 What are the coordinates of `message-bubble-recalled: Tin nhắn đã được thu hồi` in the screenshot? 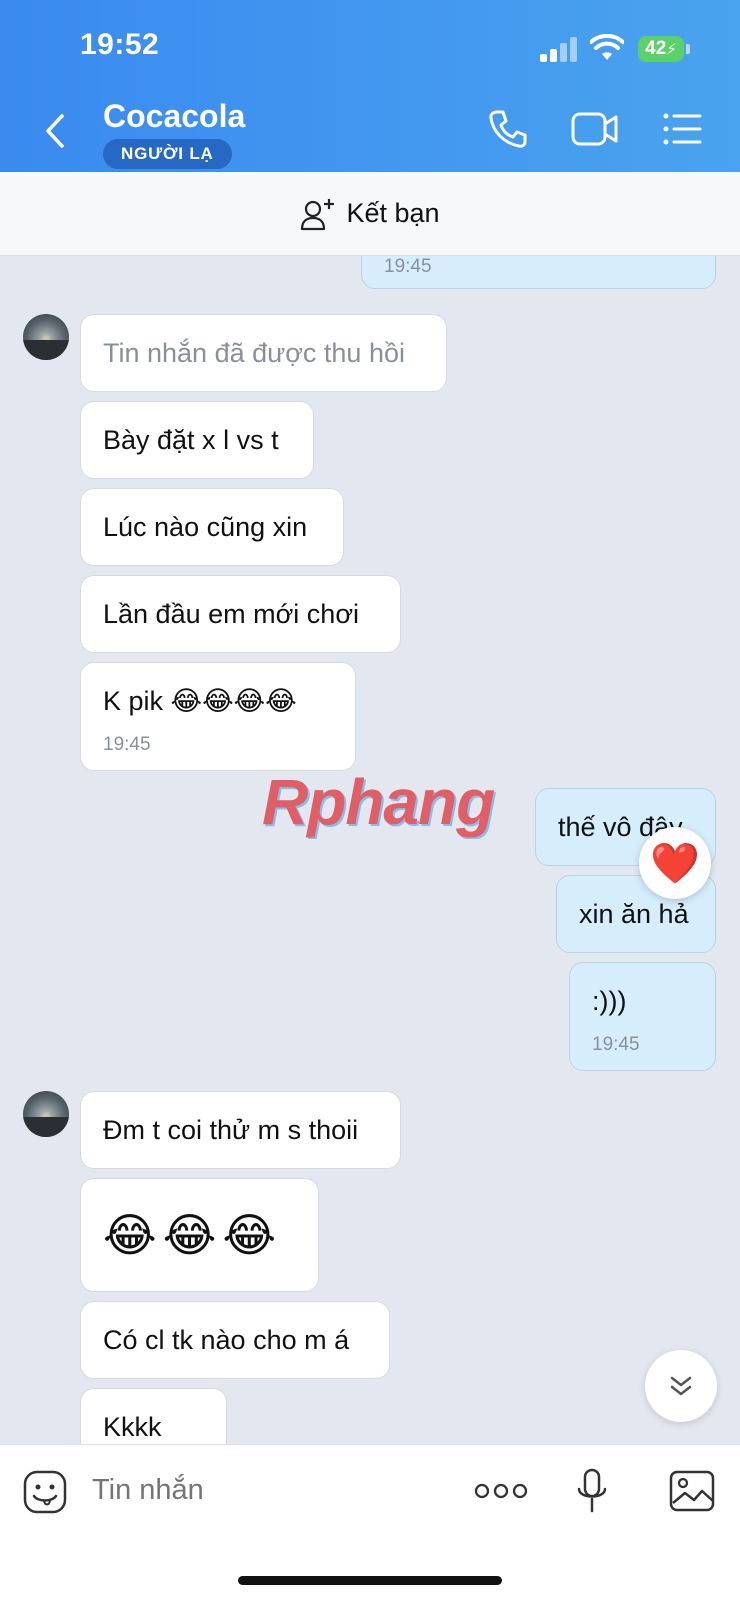 It's located at (263, 353).